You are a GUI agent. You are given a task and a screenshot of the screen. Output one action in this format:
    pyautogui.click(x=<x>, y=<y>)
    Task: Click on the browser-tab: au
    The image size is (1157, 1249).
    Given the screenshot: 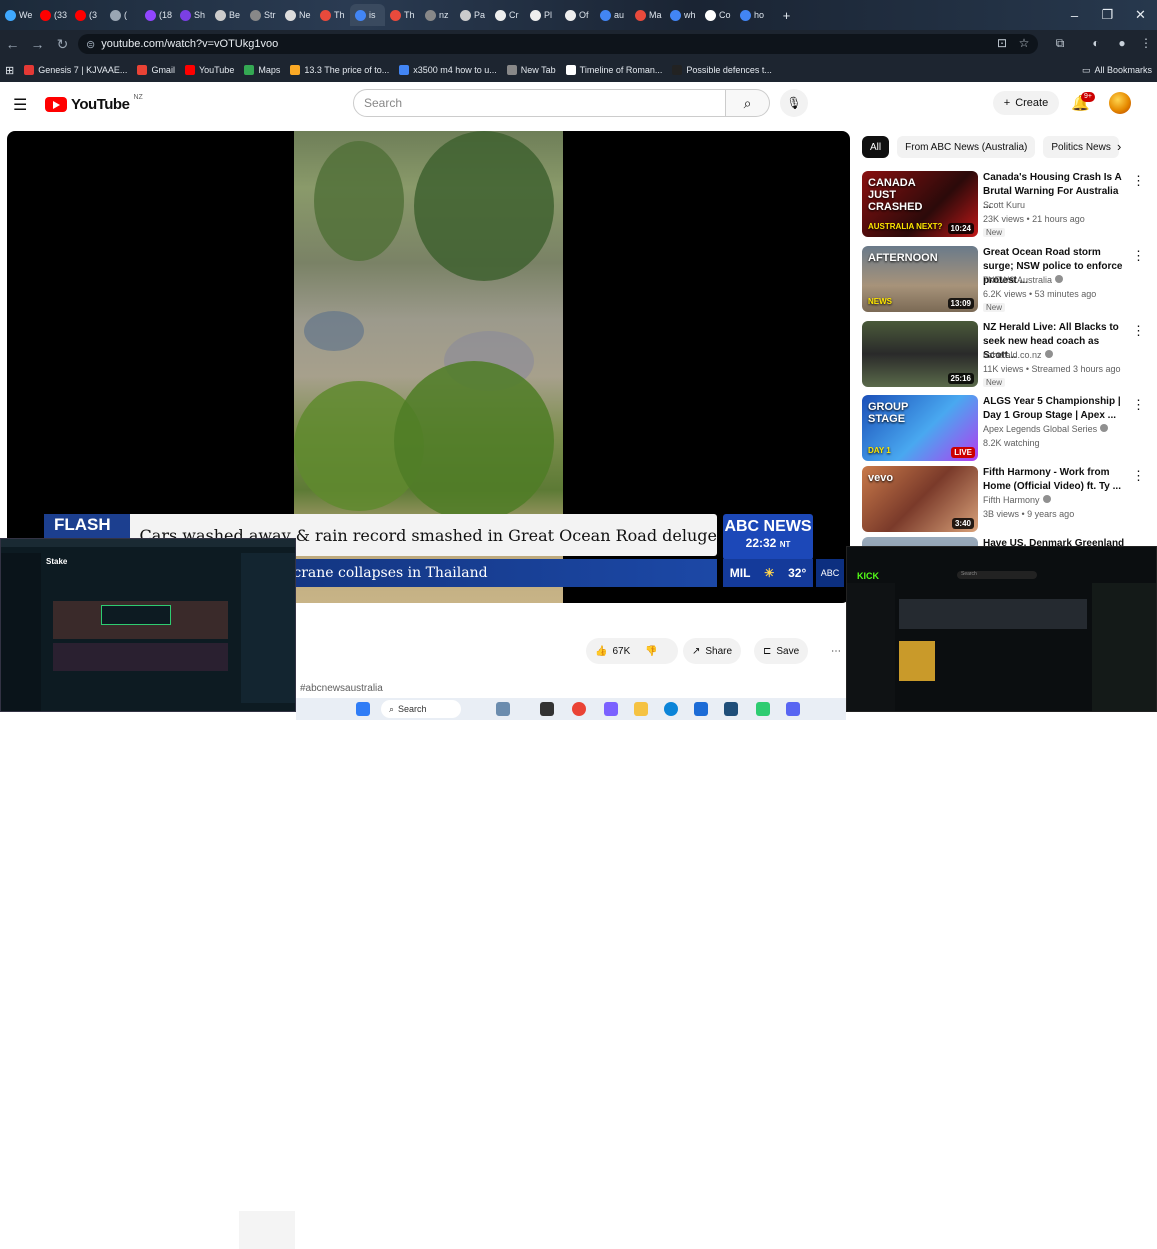 What is the action you would take?
    pyautogui.click(x=612, y=15)
    